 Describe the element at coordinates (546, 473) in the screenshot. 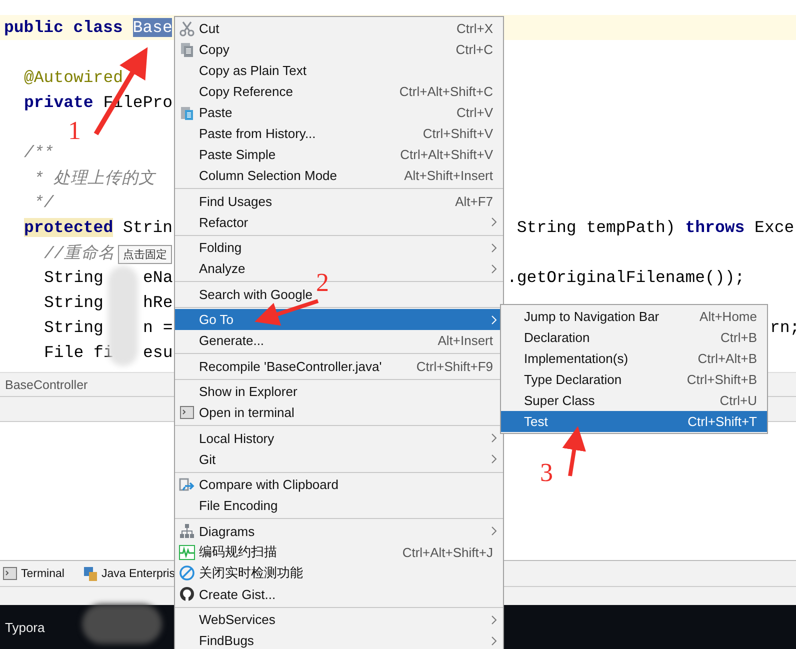

I see `step-number: 3` at that location.